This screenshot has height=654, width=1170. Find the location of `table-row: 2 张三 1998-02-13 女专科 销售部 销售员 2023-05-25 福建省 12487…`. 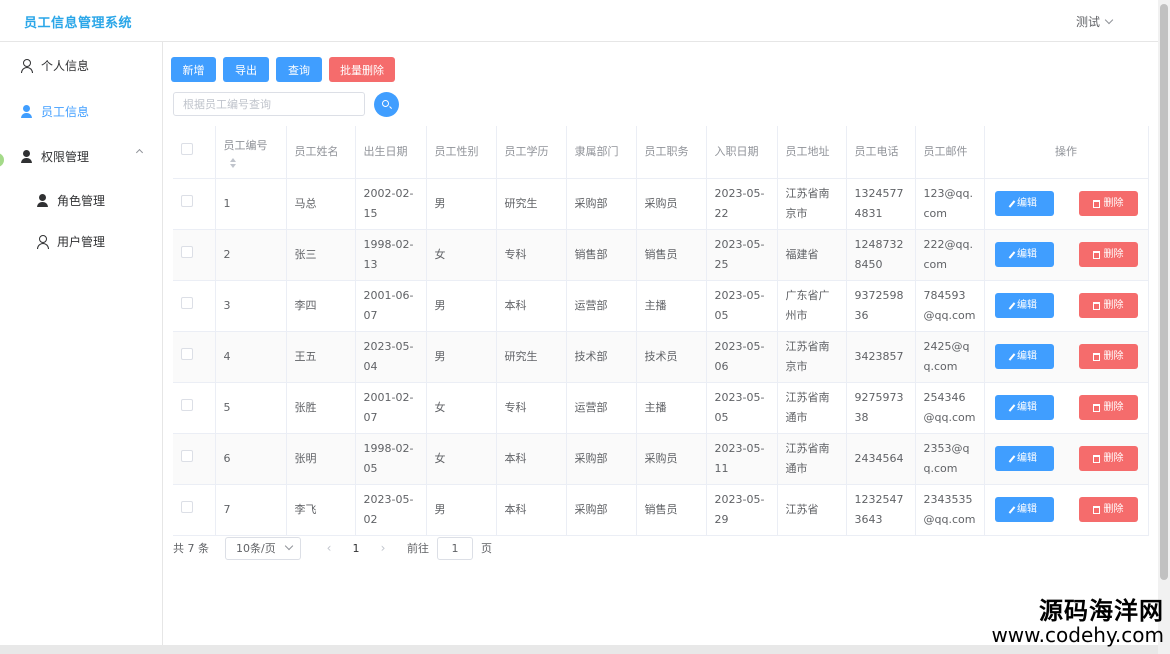

table-row: 2 张三 1998-02-13 女专科 销售部 销售员 2023-05-25 福建省 12487… is located at coordinates (661, 255).